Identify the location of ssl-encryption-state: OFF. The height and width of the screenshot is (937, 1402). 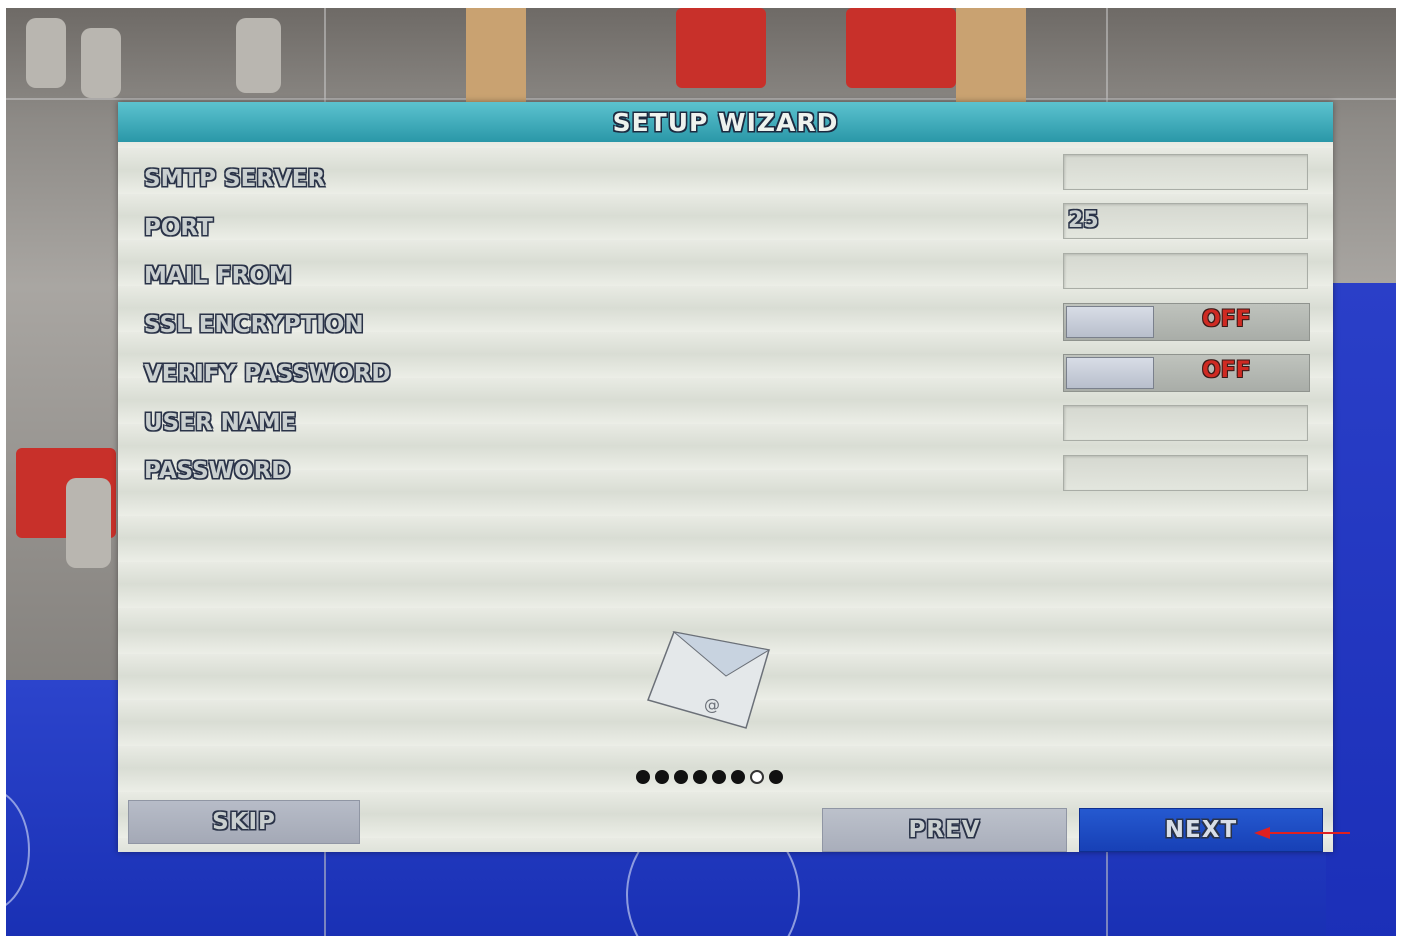
(1226, 319).